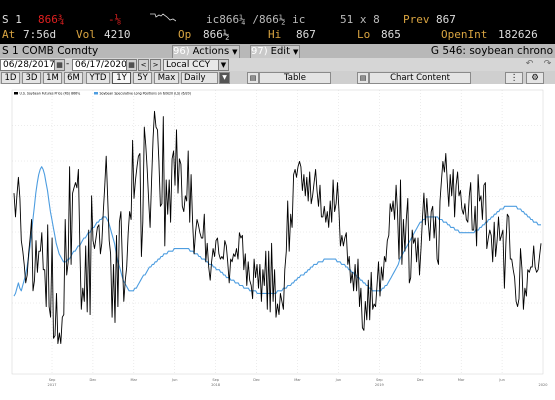 The width and height of the screenshot is (555, 400). What do you see at coordinates (121, 78) in the screenshot?
I see `range-1y-button: 1Y` at bounding box center [121, 78].